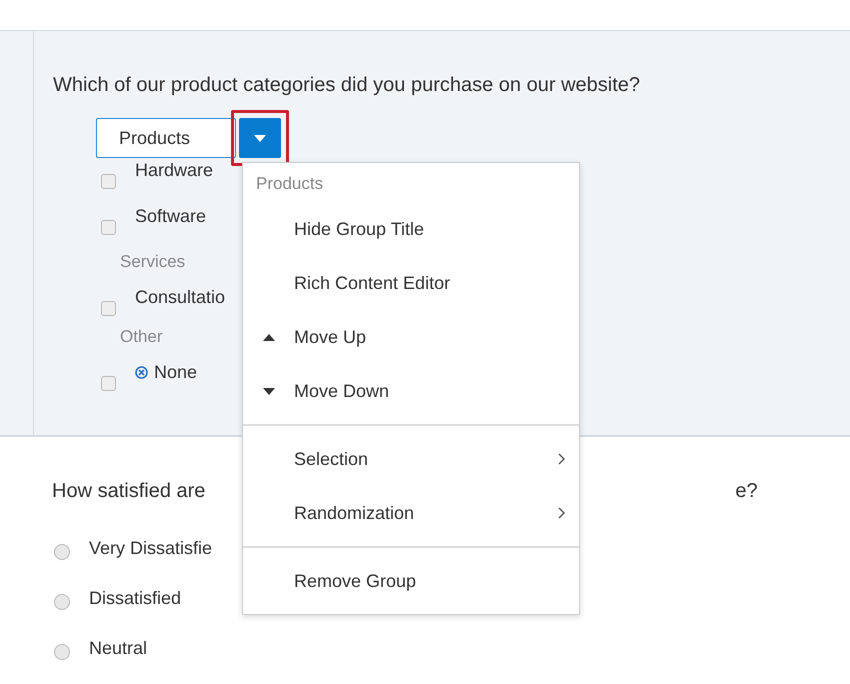 The image size is (850, 684). I want to click on menu-item: Move Up, so click(411, 337).